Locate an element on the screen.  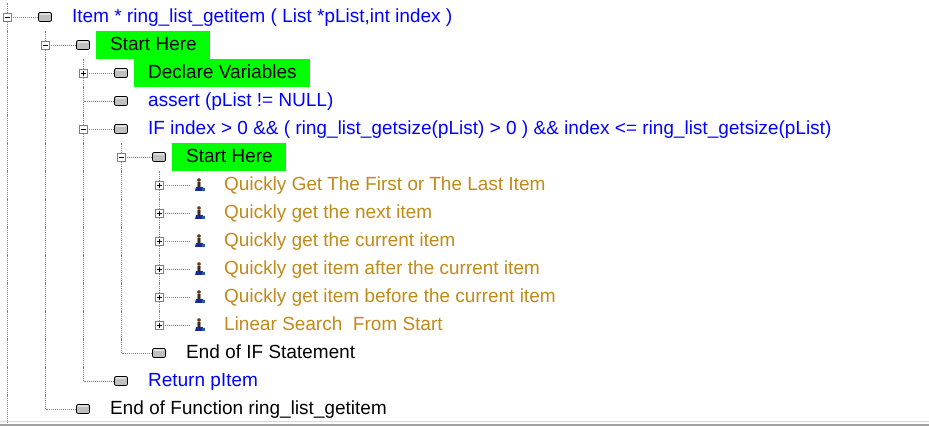
node-label: assert (pList != NULL) is located at coordinates (241, 100).